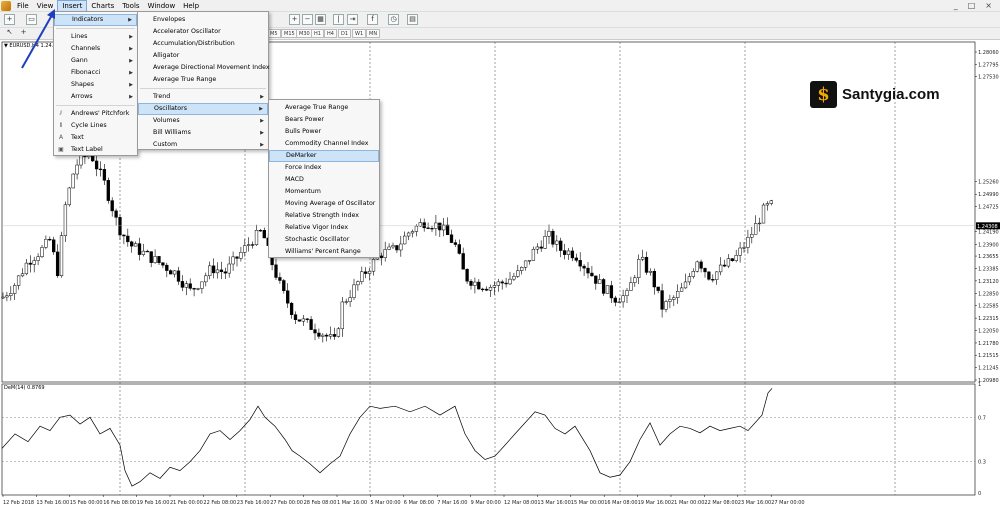 Image resolution: width=1000 pixels, height=509 pixels. What do you see at coordinates (95, 20) in the screenshot?
I see `insert-item-indicators: Indicators ▶` at bounding box center [95, 20].